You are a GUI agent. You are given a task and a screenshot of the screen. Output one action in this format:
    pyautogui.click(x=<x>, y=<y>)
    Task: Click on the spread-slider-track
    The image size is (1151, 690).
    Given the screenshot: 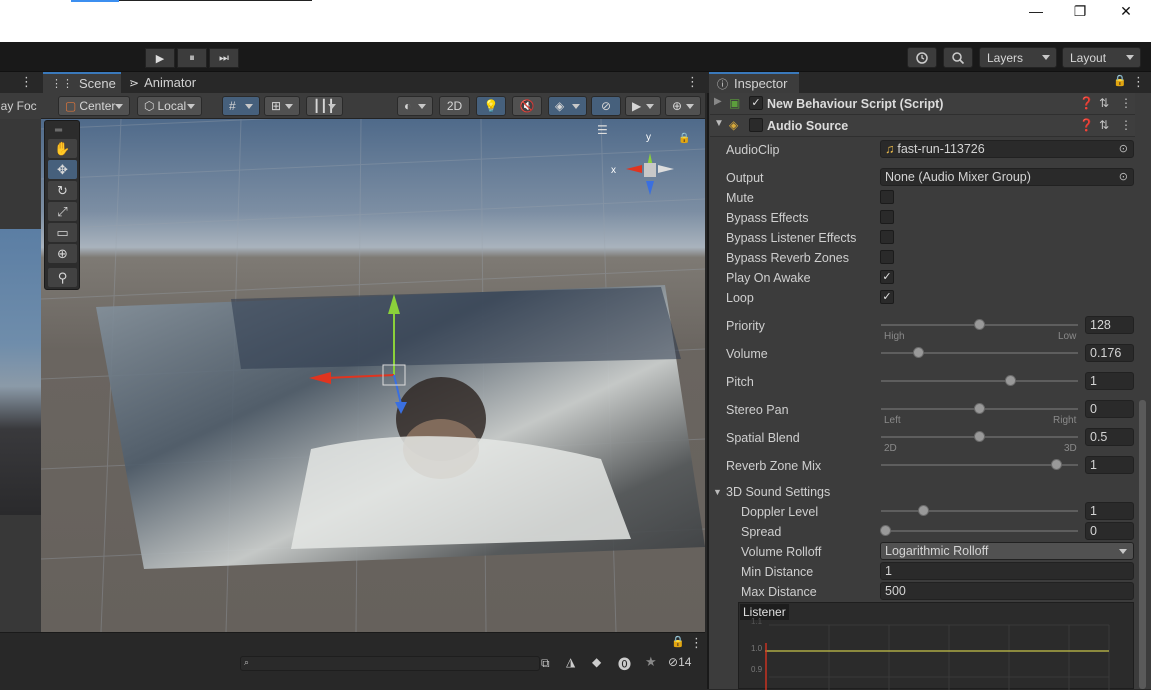 What is the action you would take?
    pyautogui.click(x=979, y=531)
    